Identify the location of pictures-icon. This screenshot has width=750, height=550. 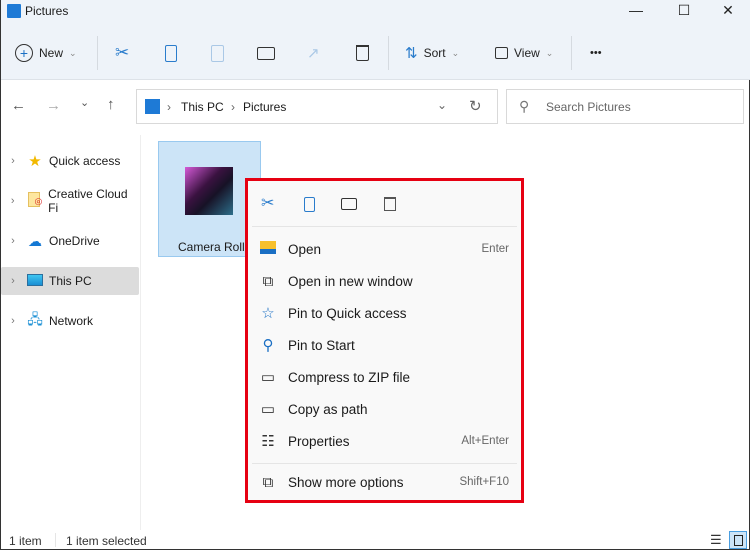
(152, 106).